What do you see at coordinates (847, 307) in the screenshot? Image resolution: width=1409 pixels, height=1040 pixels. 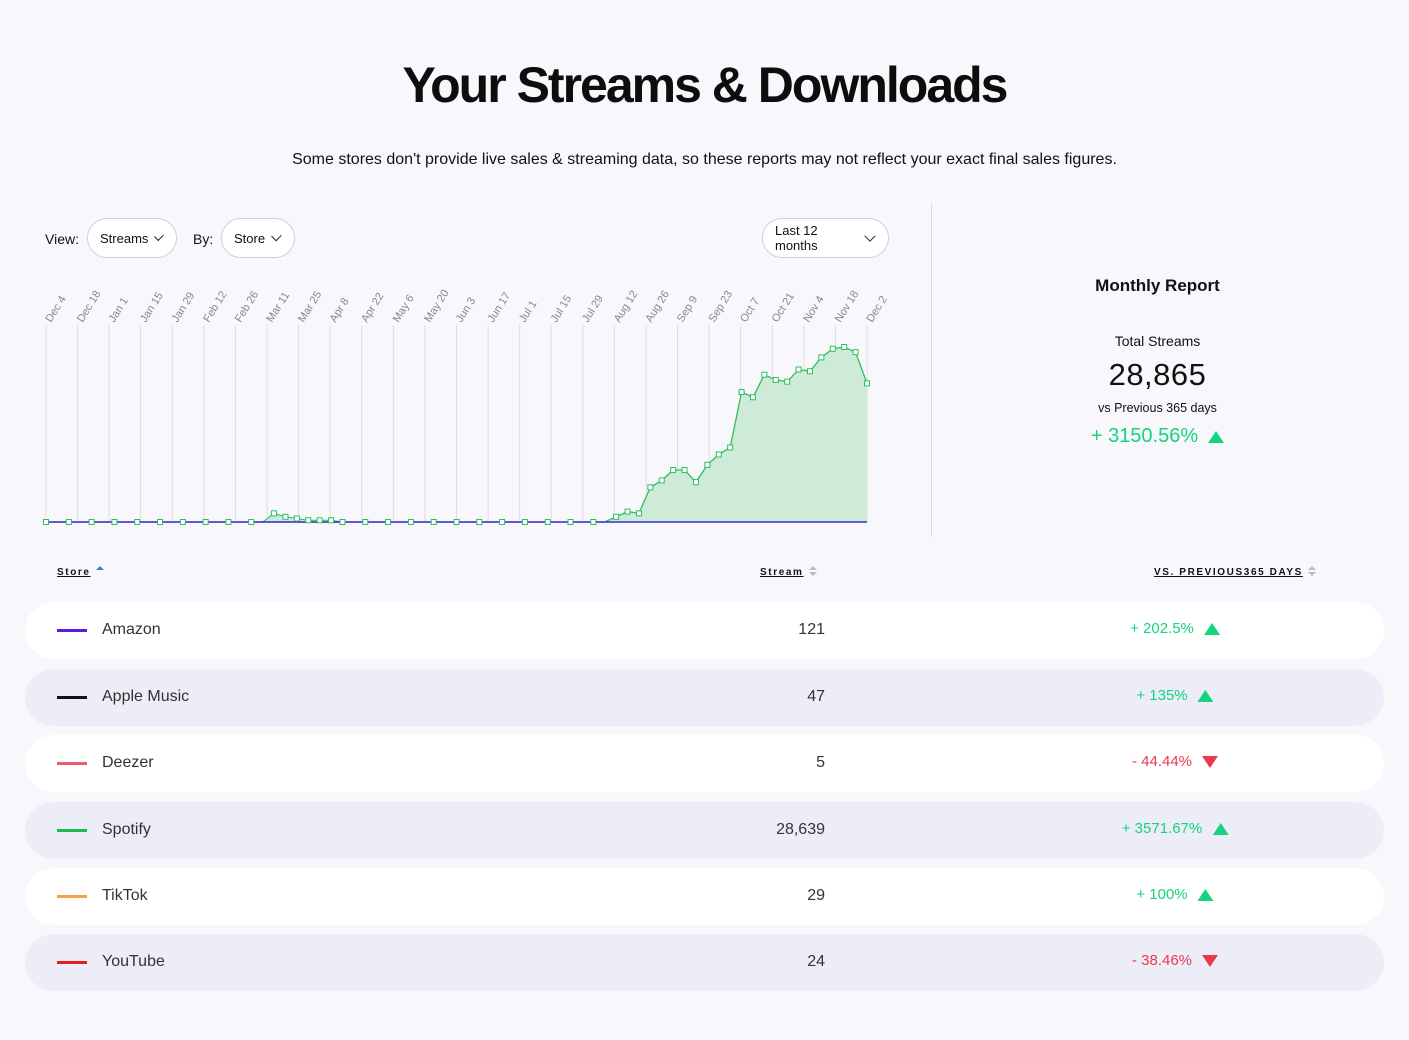 I see `x-tick-label: Nov 18` at bounding box center [847, 307].